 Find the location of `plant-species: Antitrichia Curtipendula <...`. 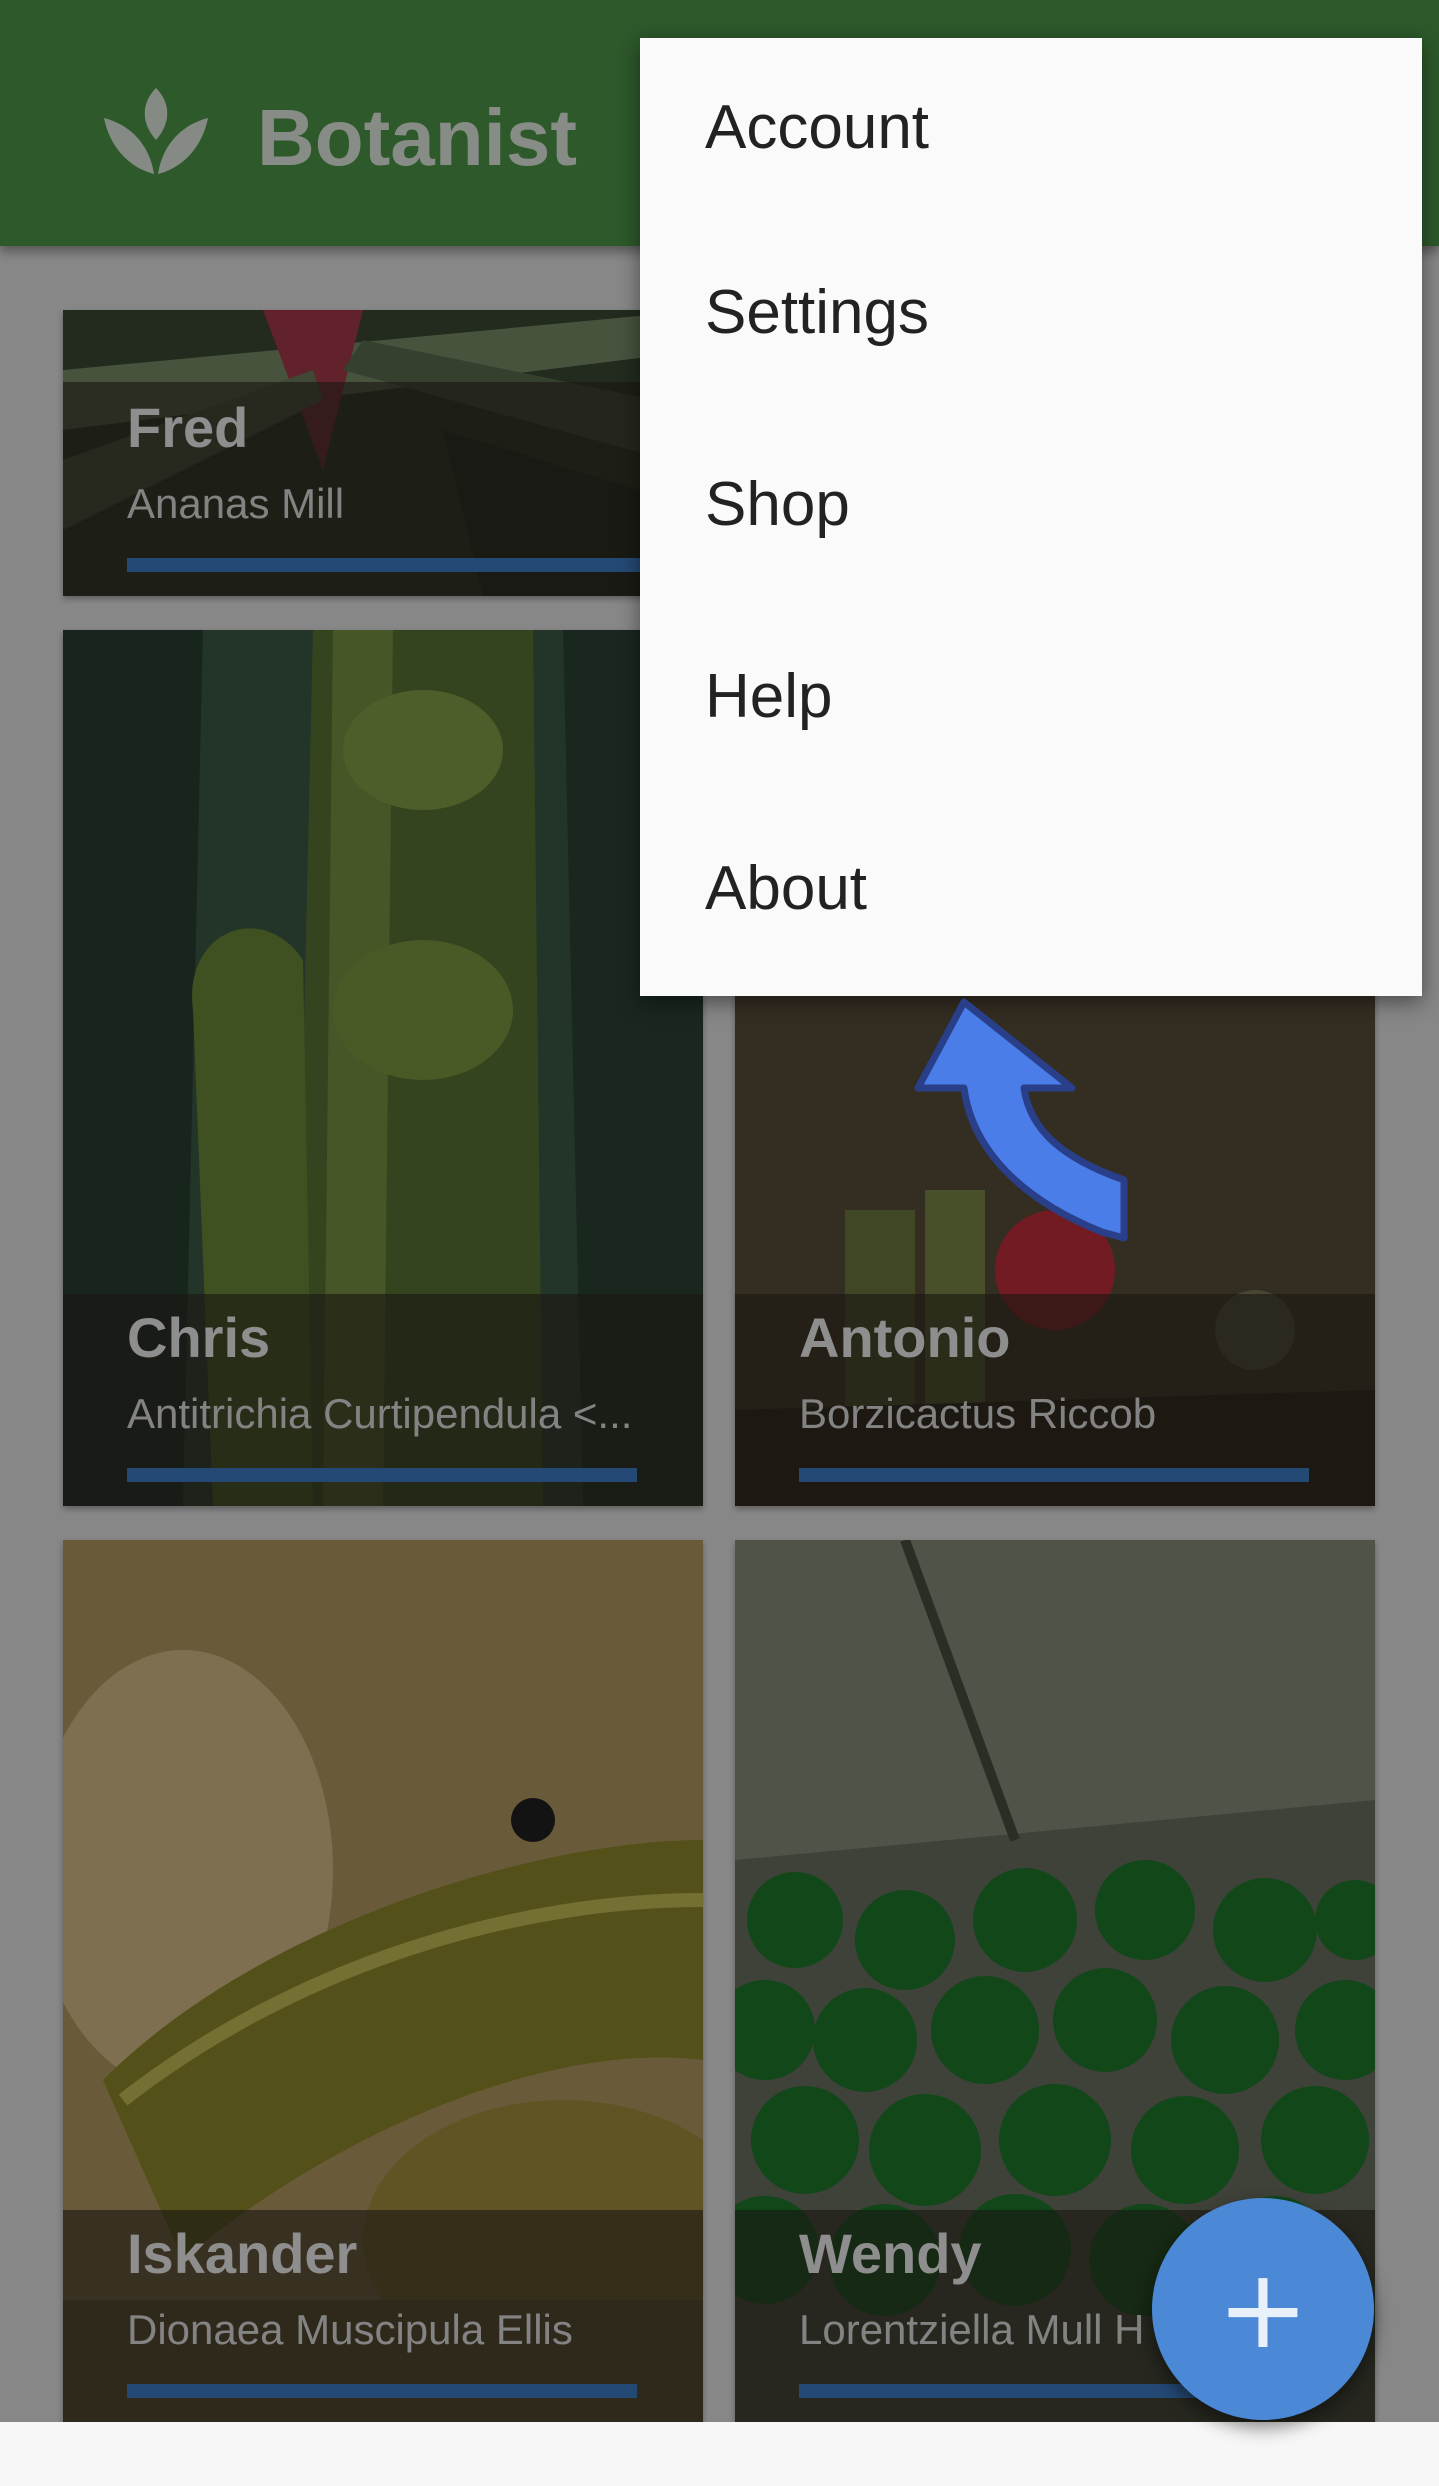

plant-species: Antitrichia Curtipendula <... is located at coordinates (380, 1413).